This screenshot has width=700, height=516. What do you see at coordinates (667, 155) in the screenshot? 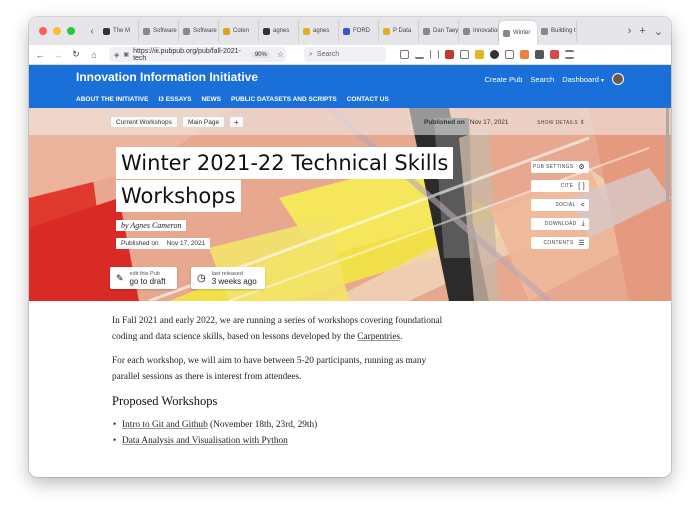
I see `scrollbar` at bounding box center [667, 155].